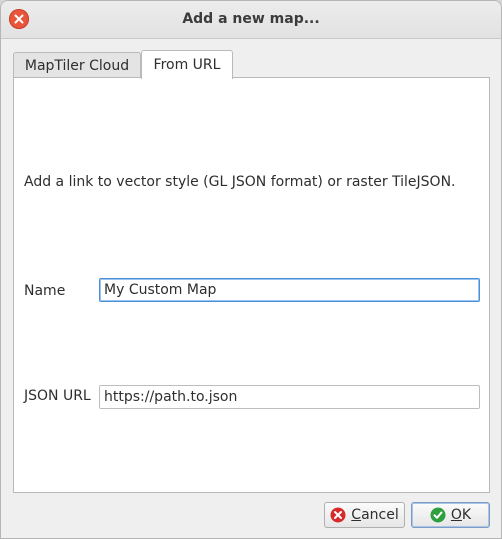 This screenshot has width=502, height=539. Describe the element at coordinates (187, 64) in the screenshot. I see `tab-from-url: From URL` at that location.